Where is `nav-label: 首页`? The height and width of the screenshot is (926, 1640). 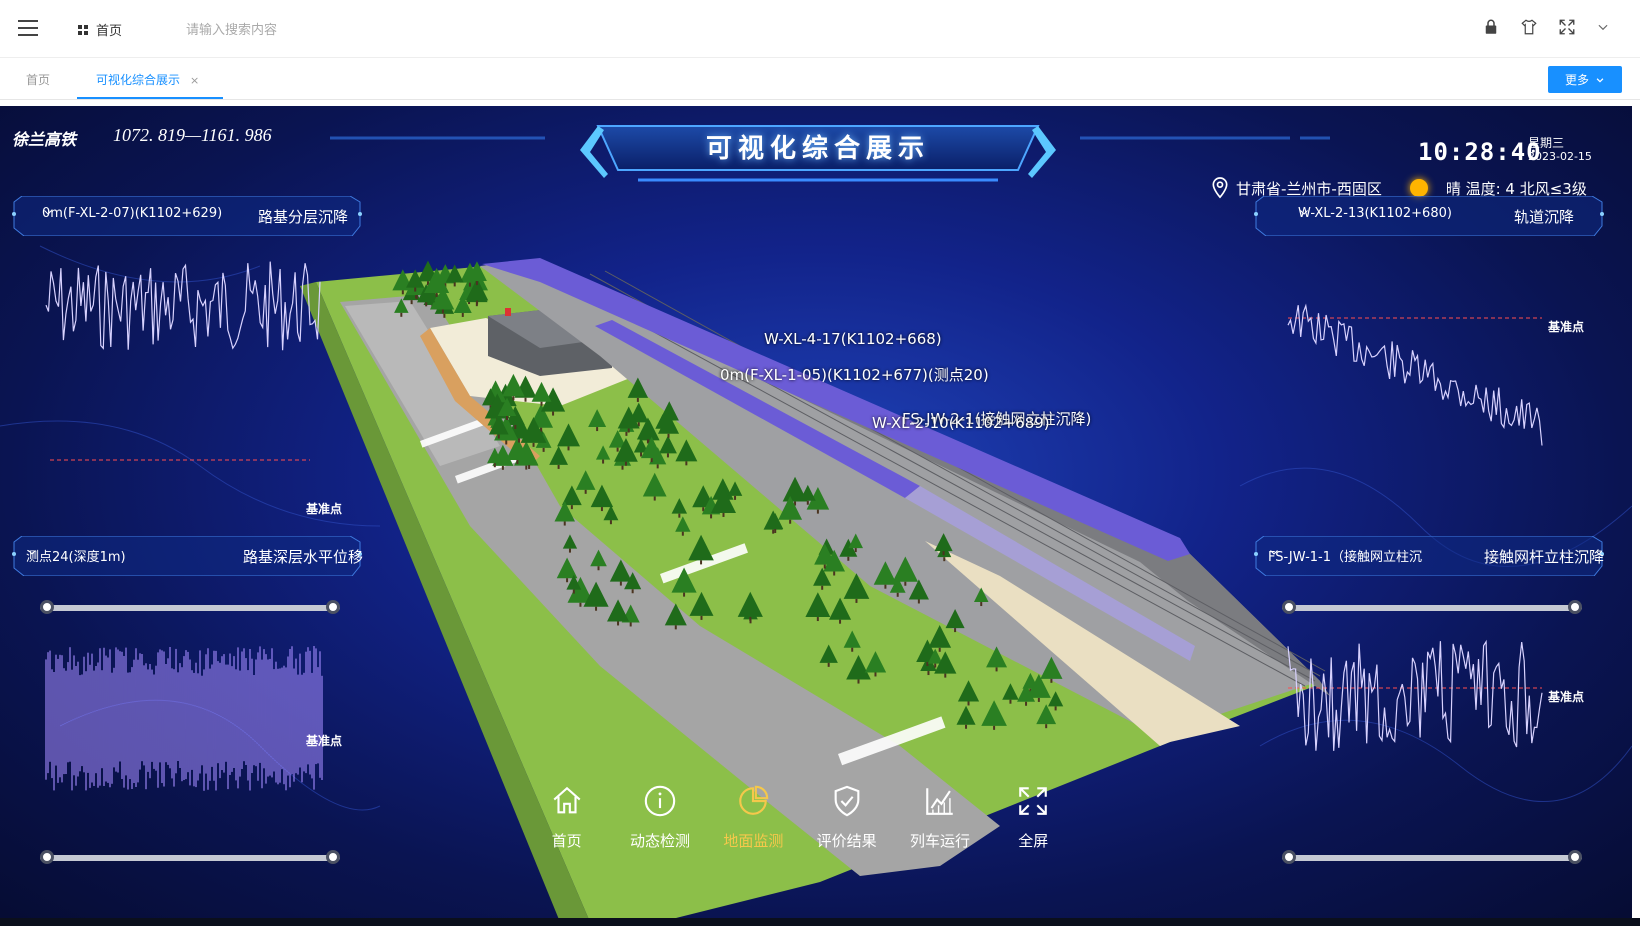 nav-label: 首页 is located at coordinates (566, 841).